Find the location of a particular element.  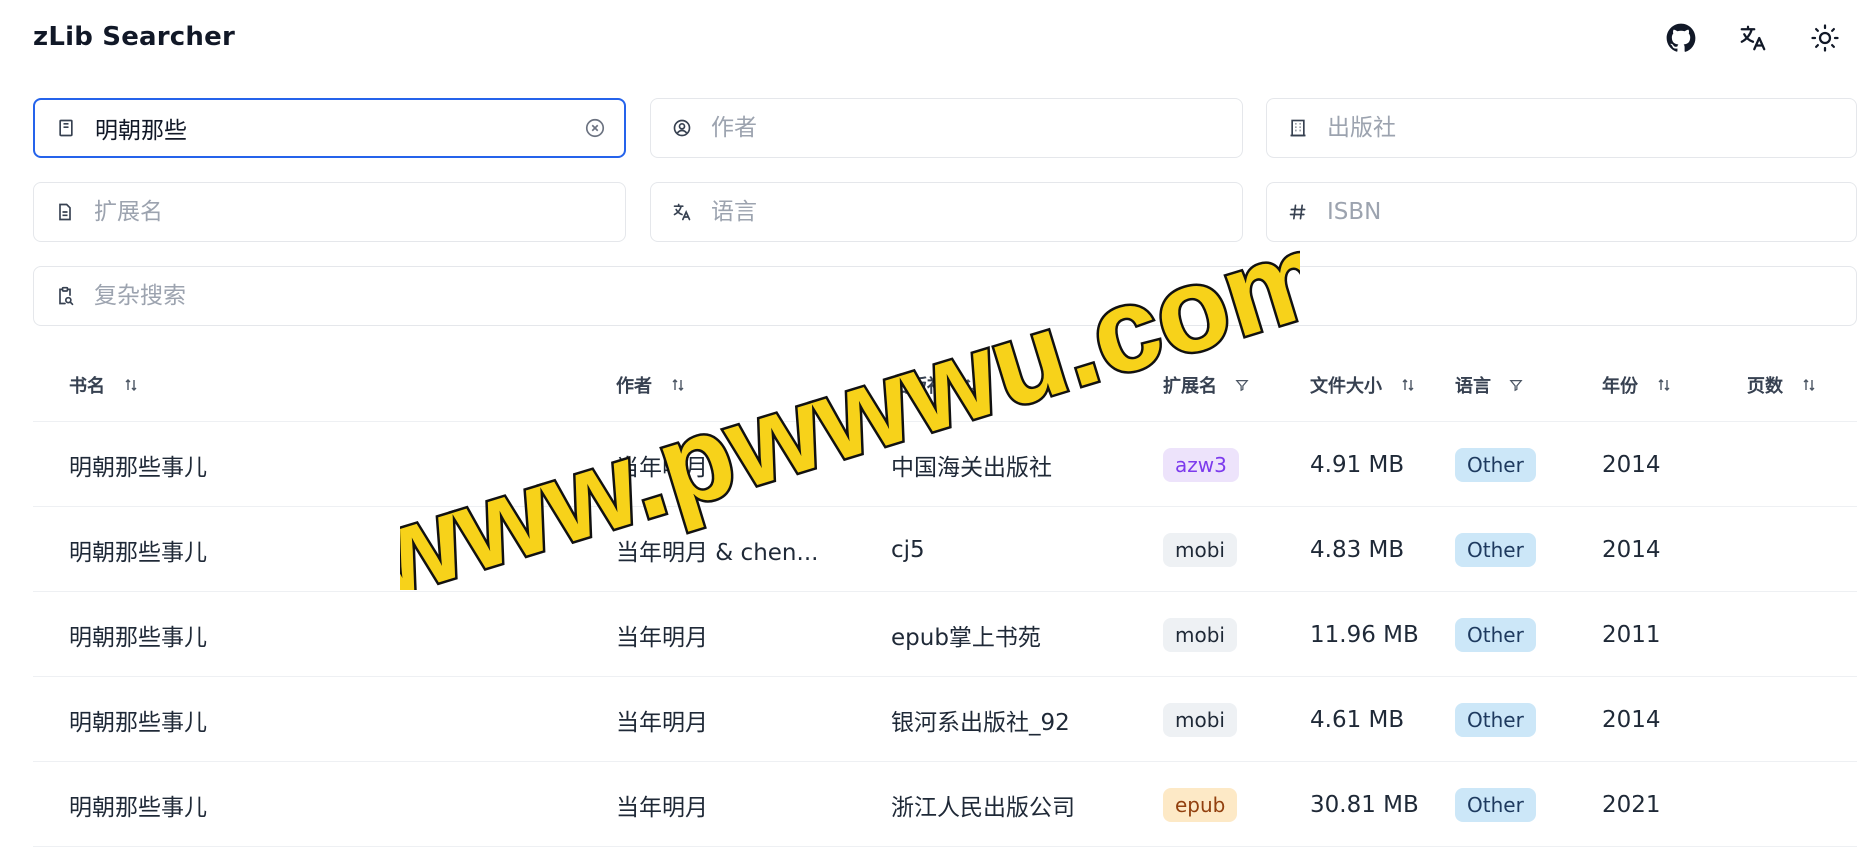

language-input is located at coordinates (951, 212).